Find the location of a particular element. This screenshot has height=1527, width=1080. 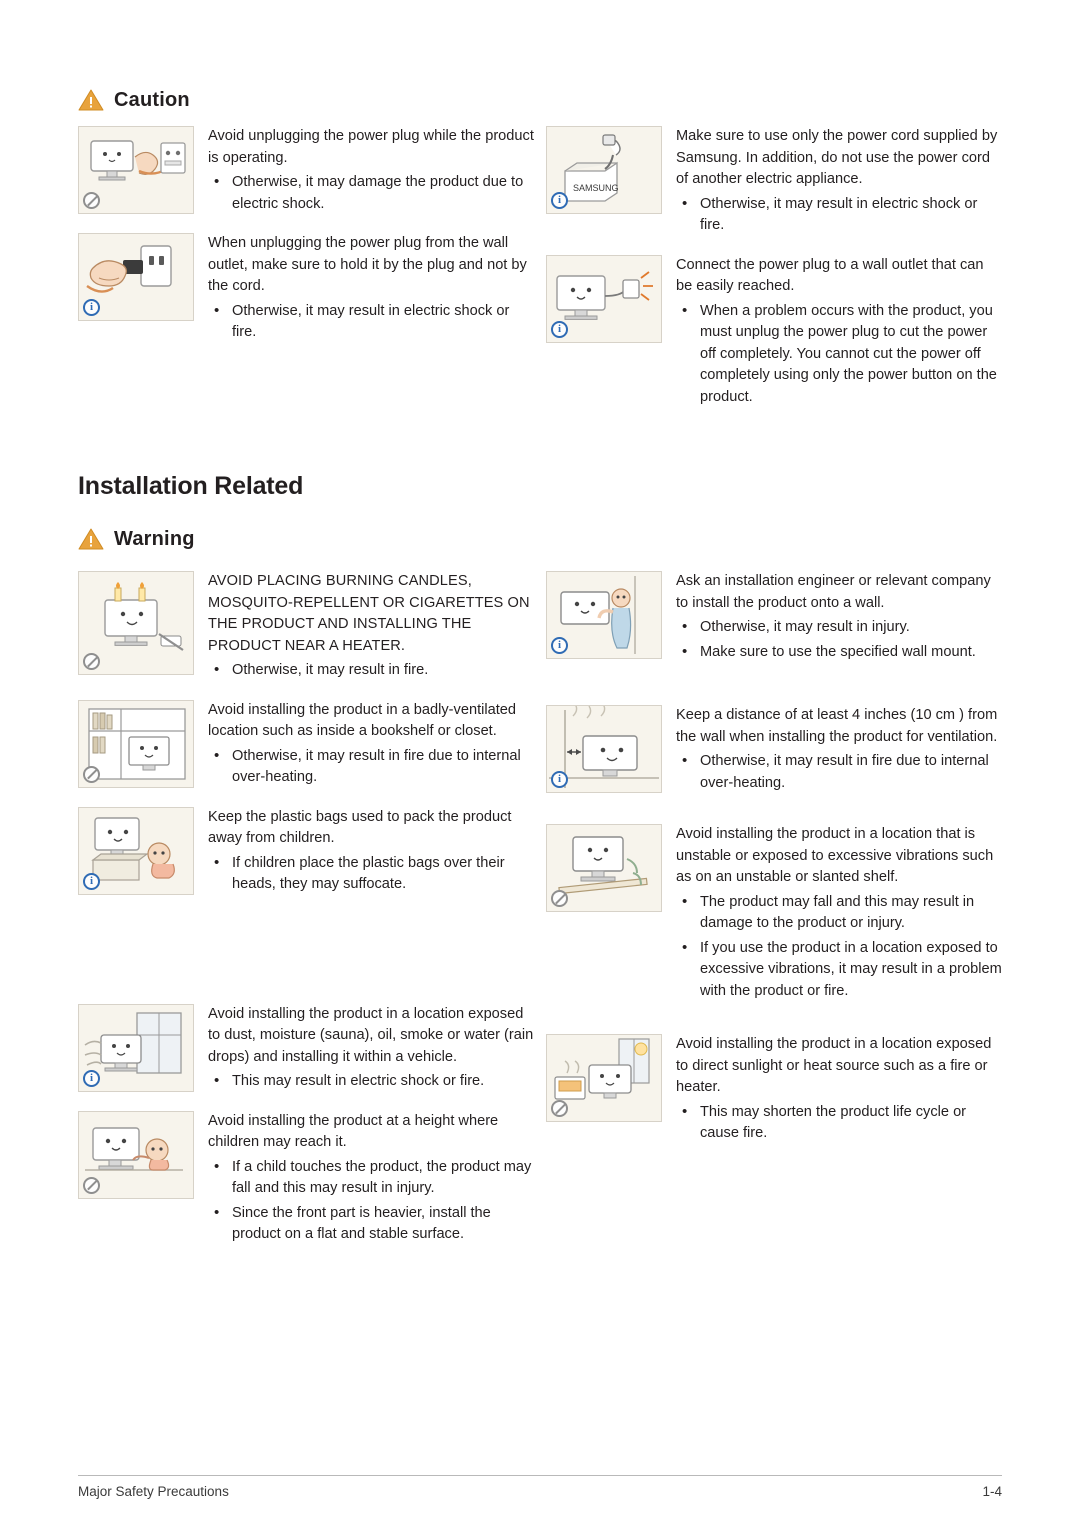

bullet: Otherwise, it may result in fire. is located at coordinates (371, 670).